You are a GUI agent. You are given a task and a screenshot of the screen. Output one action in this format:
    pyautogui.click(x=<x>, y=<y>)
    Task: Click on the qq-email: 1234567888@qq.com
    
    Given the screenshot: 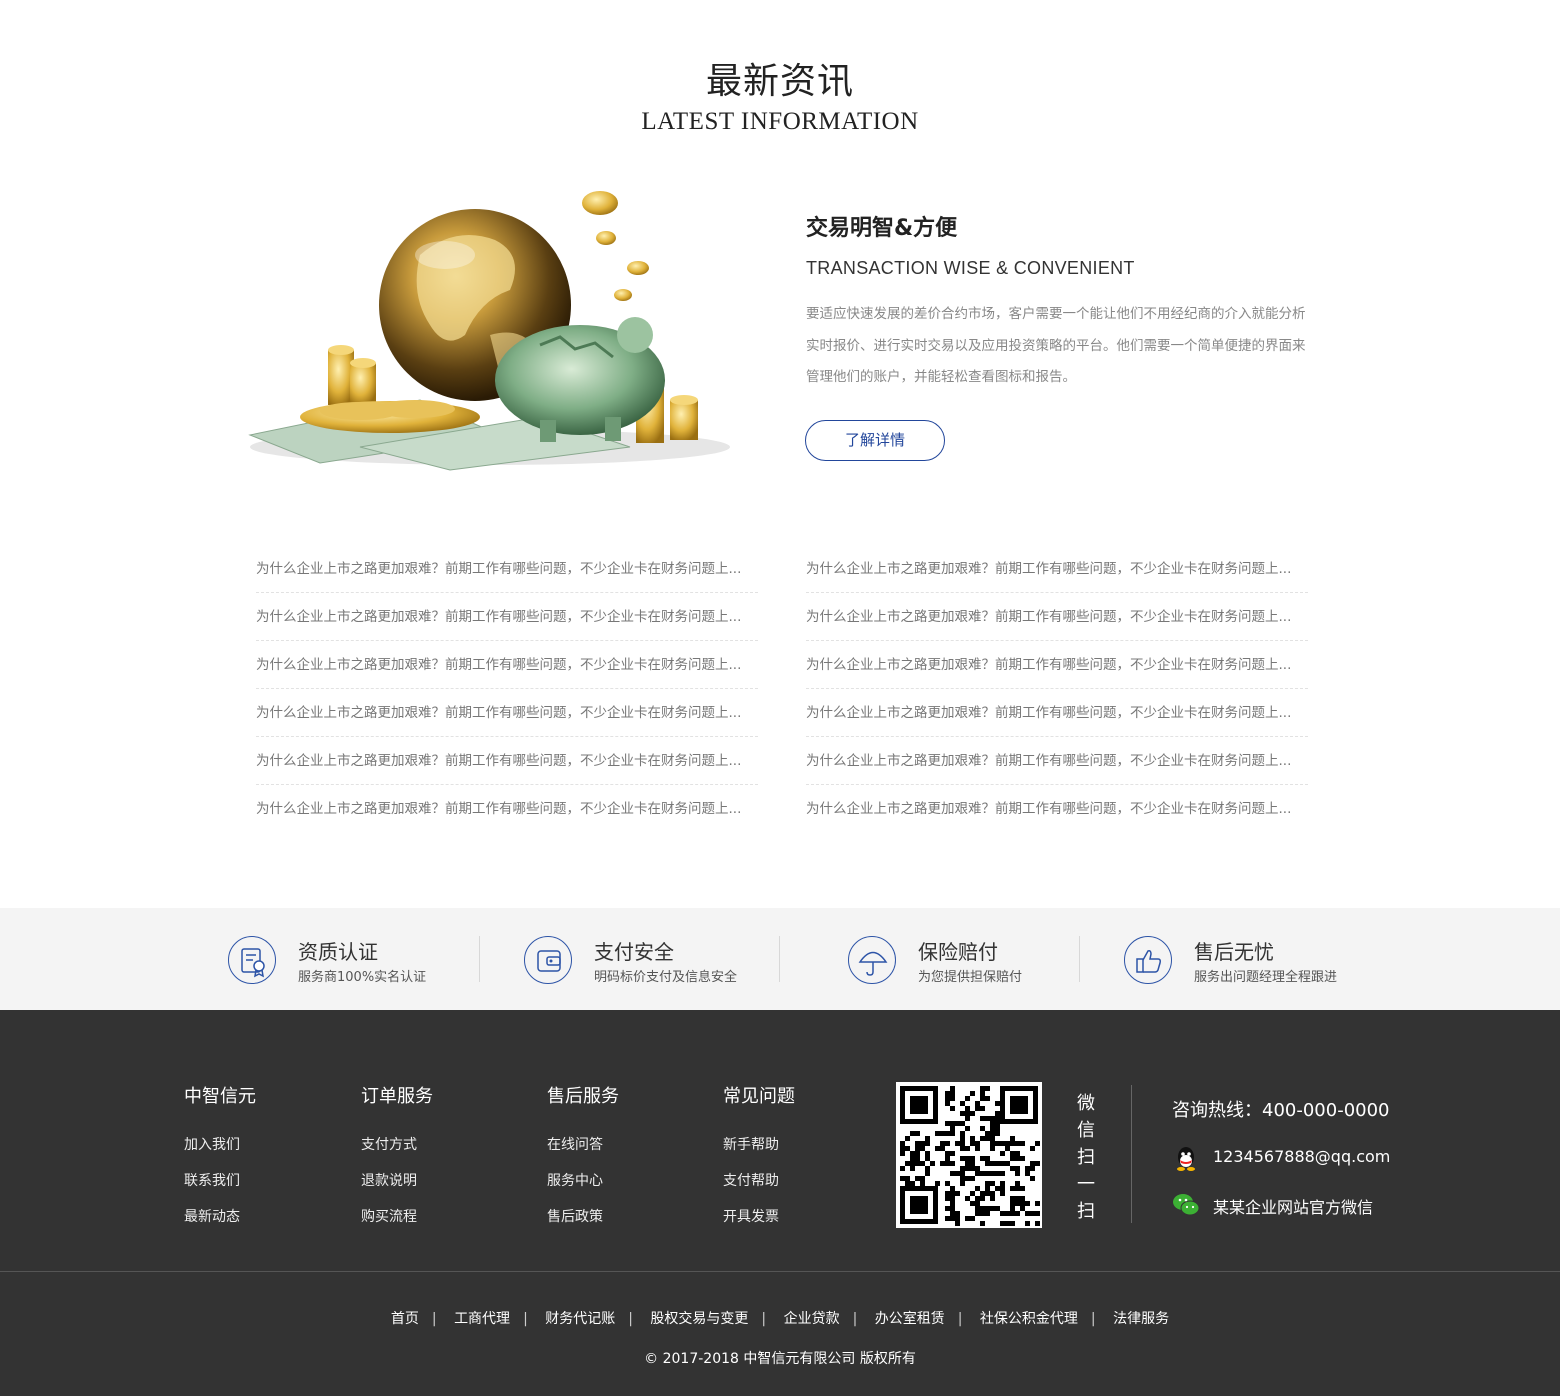 What is the action you would take?
    pyautogui.click(x=1302, y=1156)
    